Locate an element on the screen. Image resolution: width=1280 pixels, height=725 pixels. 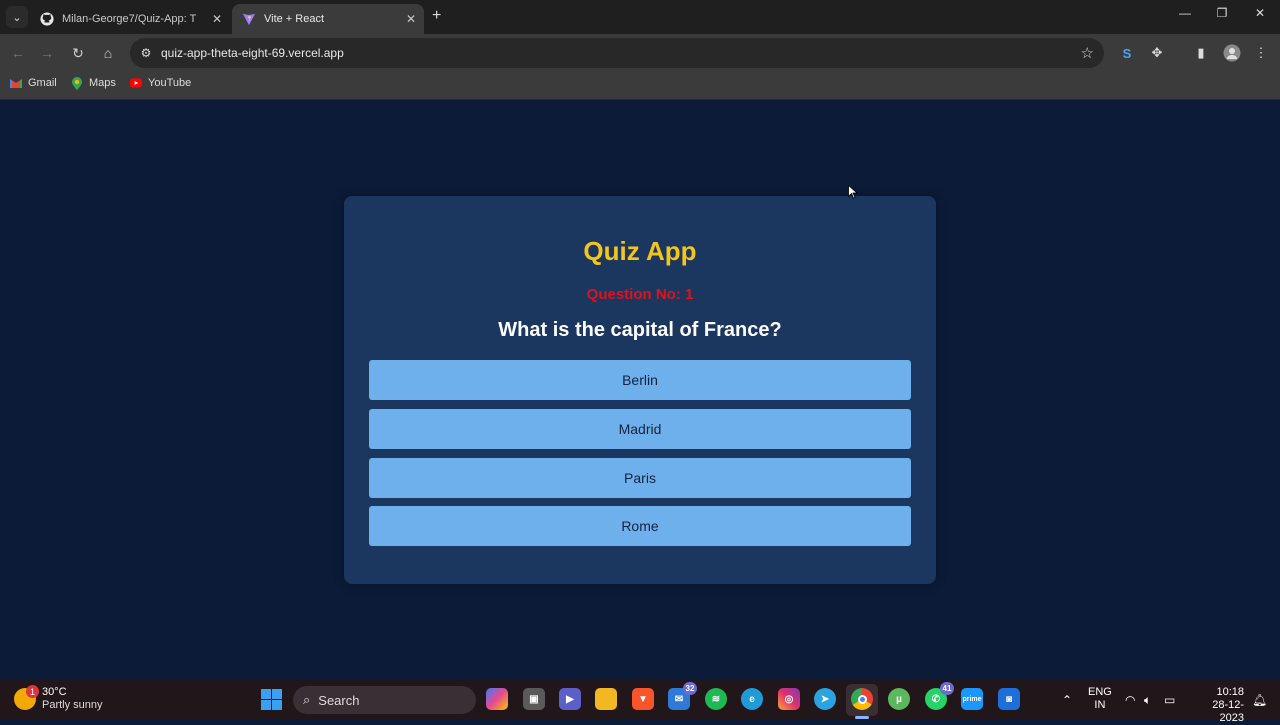
instagram-icon: ◎ is located at coordinates (789, 699).